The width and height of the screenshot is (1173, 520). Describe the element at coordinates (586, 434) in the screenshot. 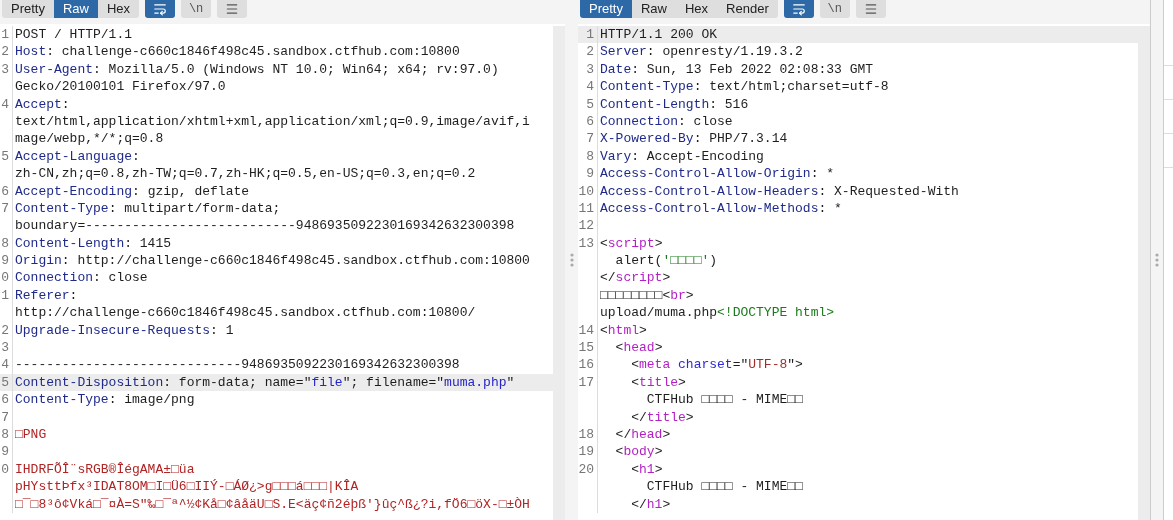

I see `line-number: 18` at that location.